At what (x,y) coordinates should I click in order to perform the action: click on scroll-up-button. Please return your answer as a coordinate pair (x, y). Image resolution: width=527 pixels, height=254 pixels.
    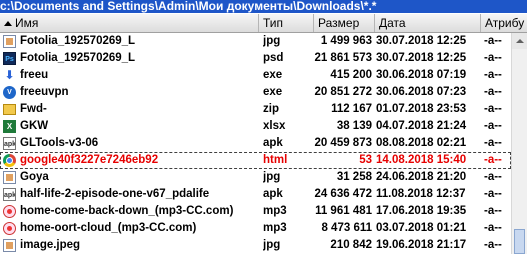
    Looking at the image, I should click on (519, 41).